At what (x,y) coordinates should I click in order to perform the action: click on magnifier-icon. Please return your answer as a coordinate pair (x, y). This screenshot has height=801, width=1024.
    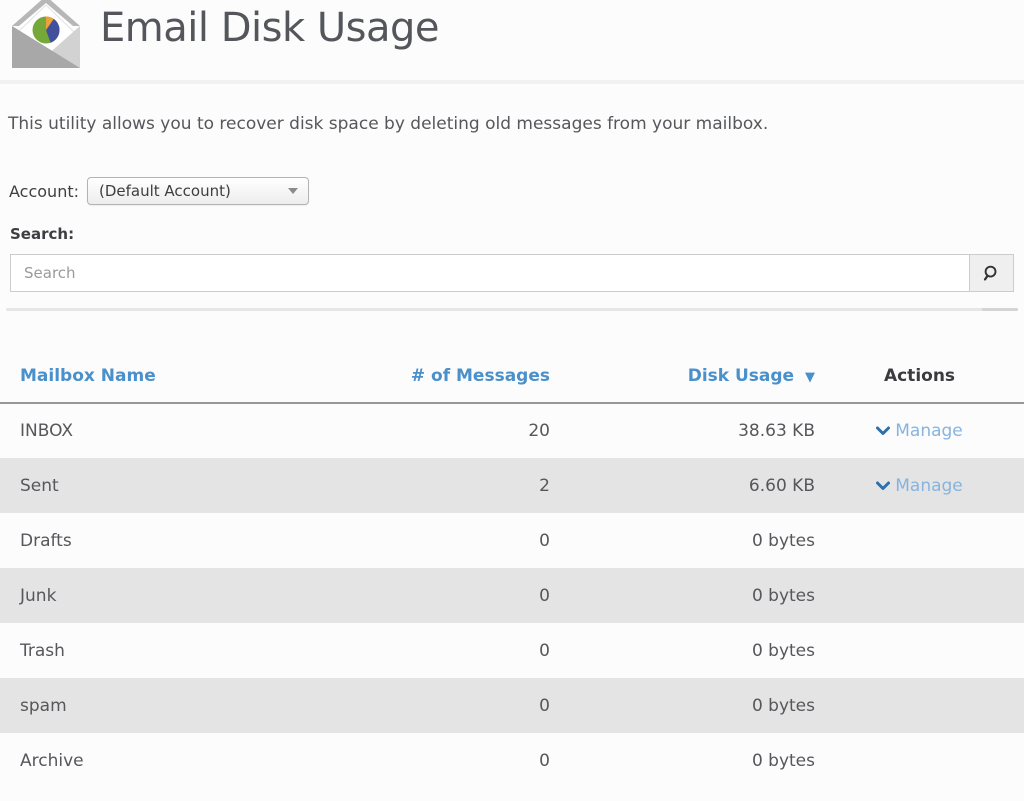
    Looking at the image, I should click on (991, 273).